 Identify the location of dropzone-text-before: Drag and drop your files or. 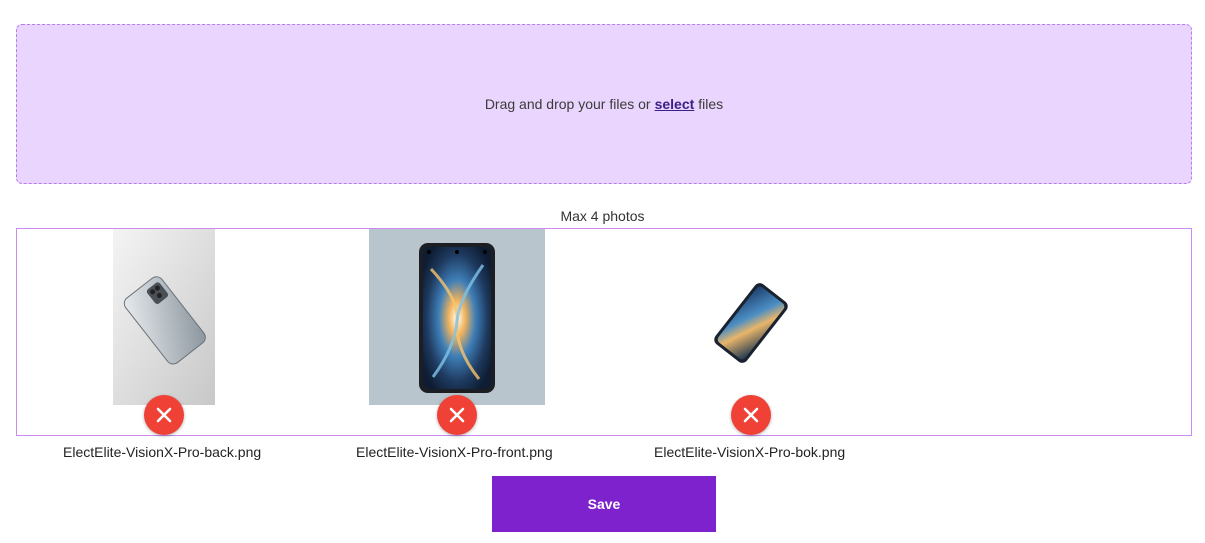
(567, 104).